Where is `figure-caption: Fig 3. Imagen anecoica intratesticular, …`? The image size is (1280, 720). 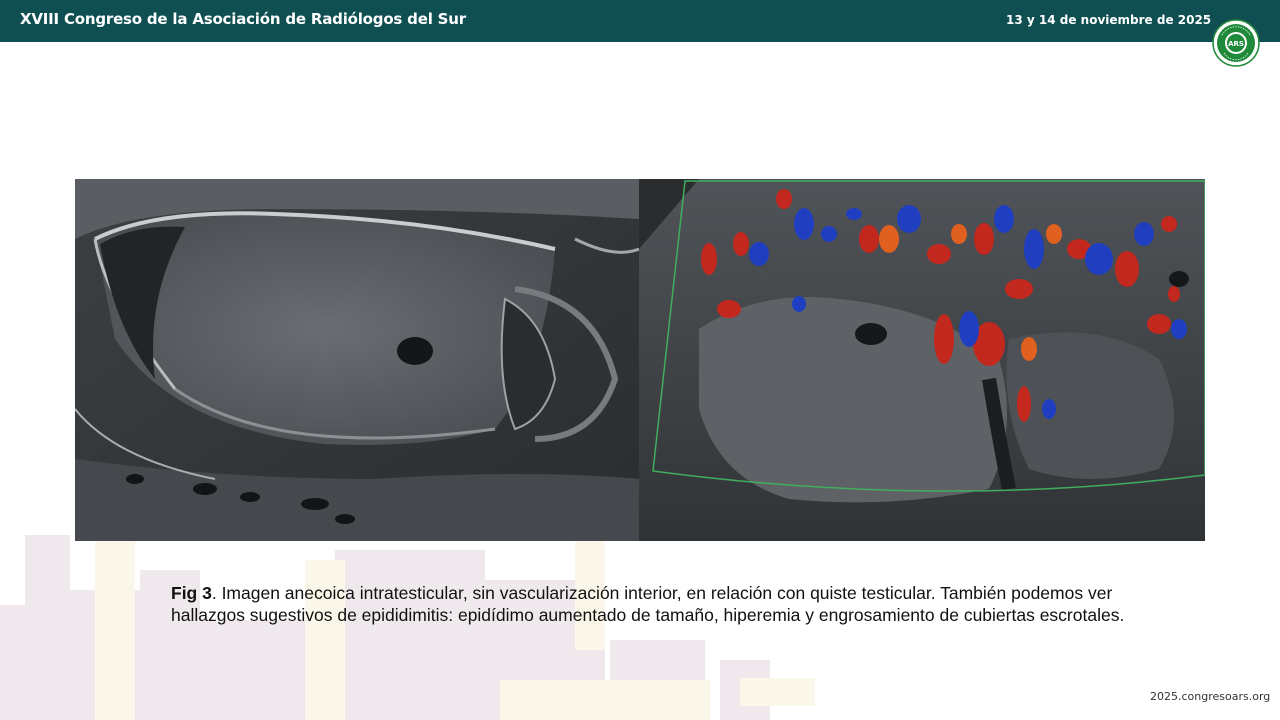
figure-caption: Fig 3. Imagen anecoica intratesticular, … is located at coordinates (671, 604).